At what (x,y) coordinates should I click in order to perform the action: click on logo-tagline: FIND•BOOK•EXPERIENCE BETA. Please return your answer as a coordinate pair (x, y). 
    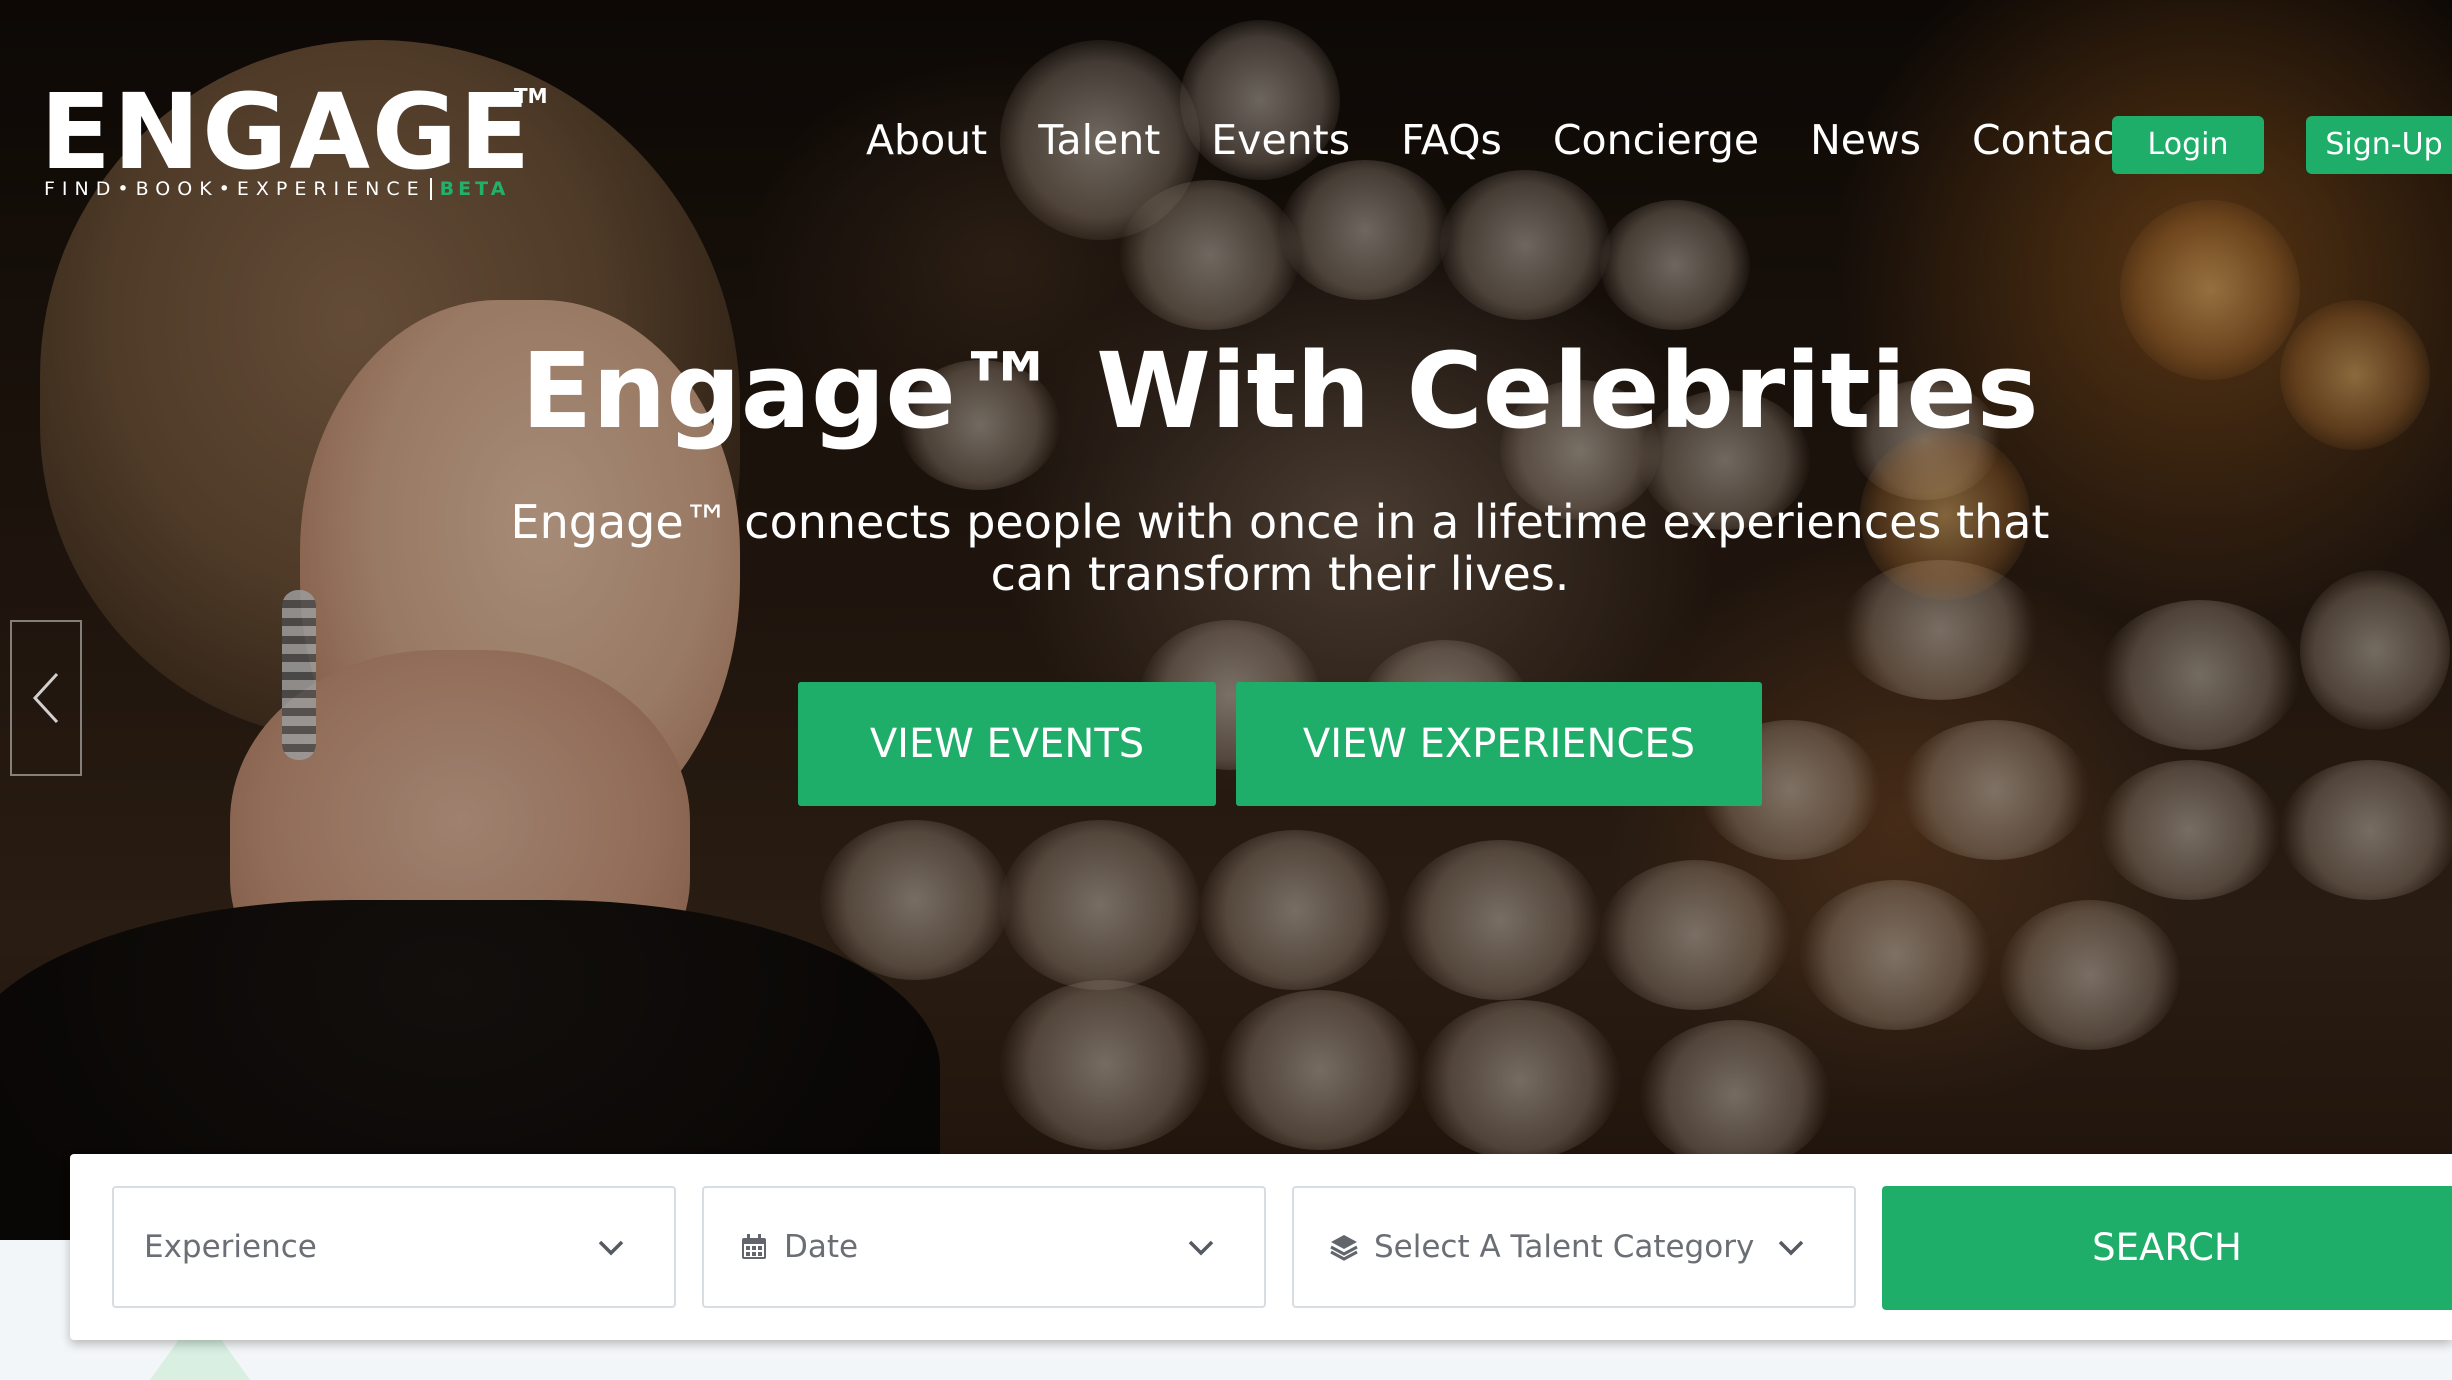
    Looking at the image, I should click on (277, 189).